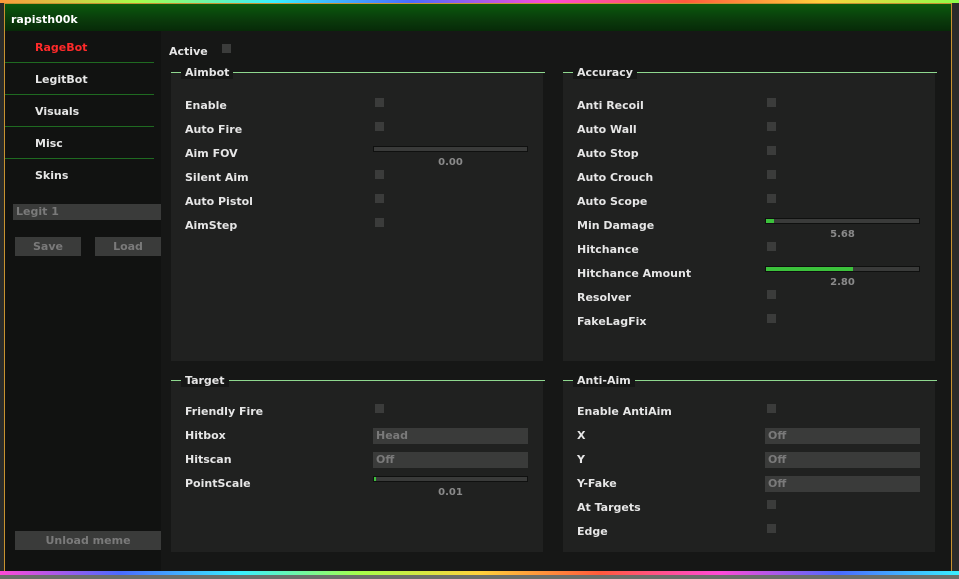 The width and height of the screenshot is (959, 579). What do you see at coordinates (771, 408) in the screenshot?
I see `enable-antiaim-checkbox` at bounding box center [771, 408].